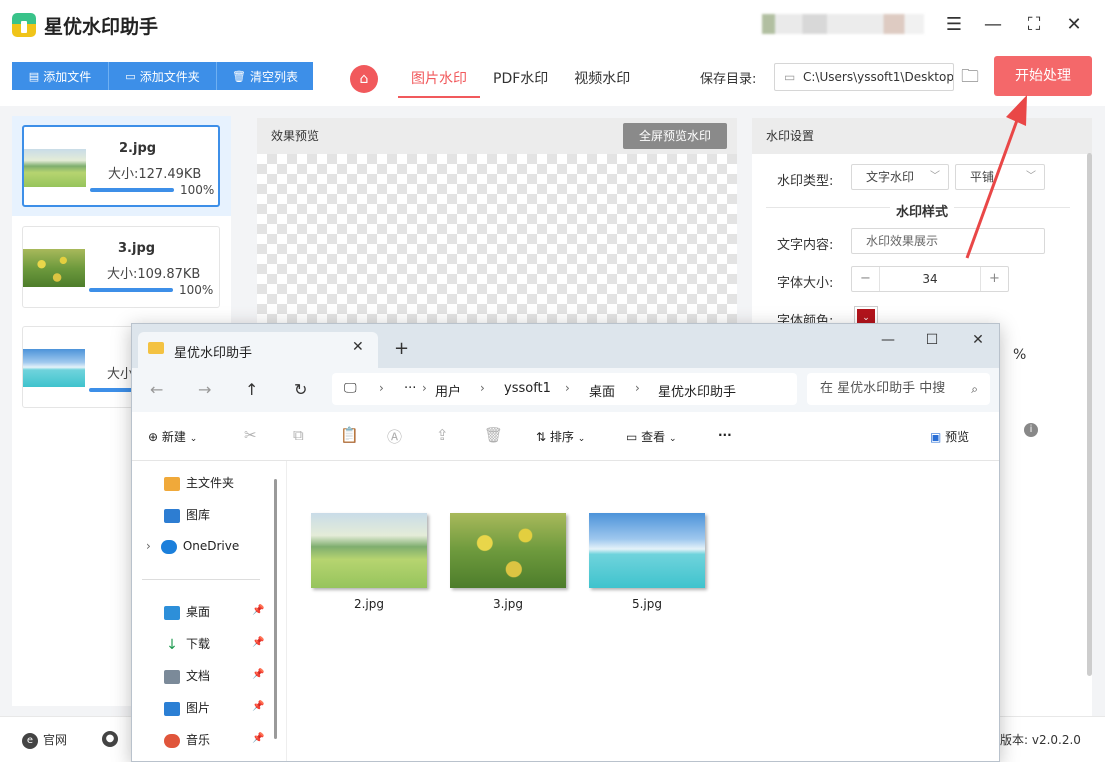  What do you see at coordinates (192, 546) in the screenshot?
I see `nav-onedrive: › OneDrive` at bounding box center [192, 546].